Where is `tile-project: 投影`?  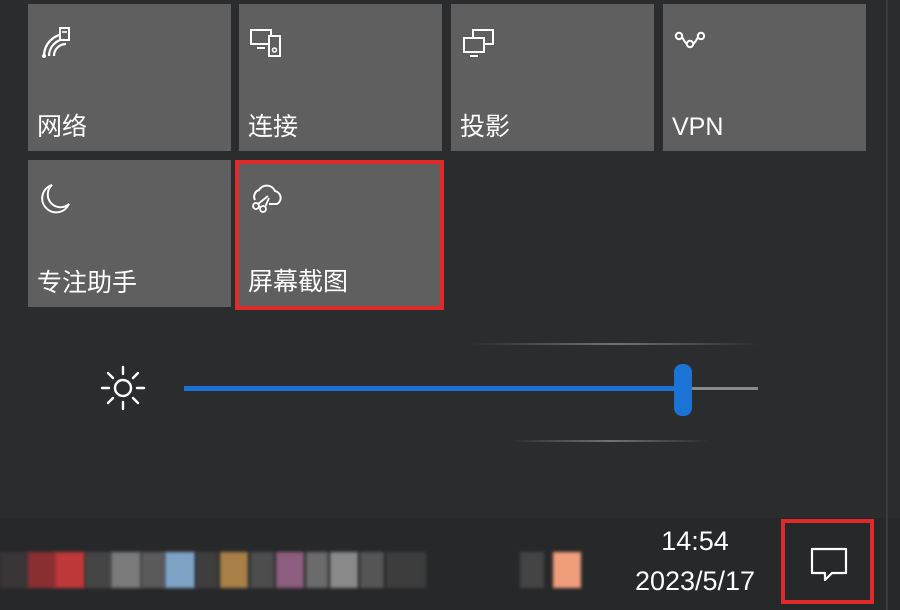 tile-project: 投影 is located at coordinates (552, 77).